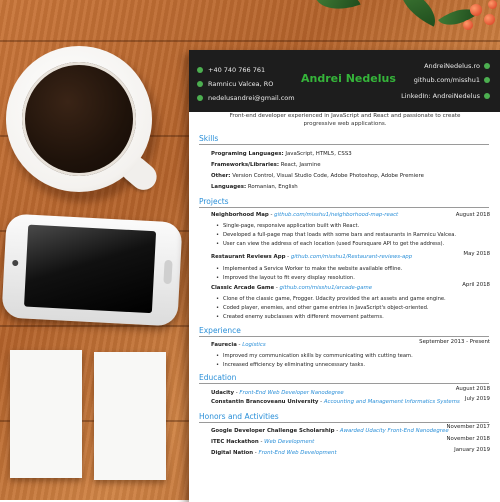 This screenshot has width=500, height=502. Describe the element at coordinates (200, 84) in the screenshot. I see `location-pin-icon` at that location.